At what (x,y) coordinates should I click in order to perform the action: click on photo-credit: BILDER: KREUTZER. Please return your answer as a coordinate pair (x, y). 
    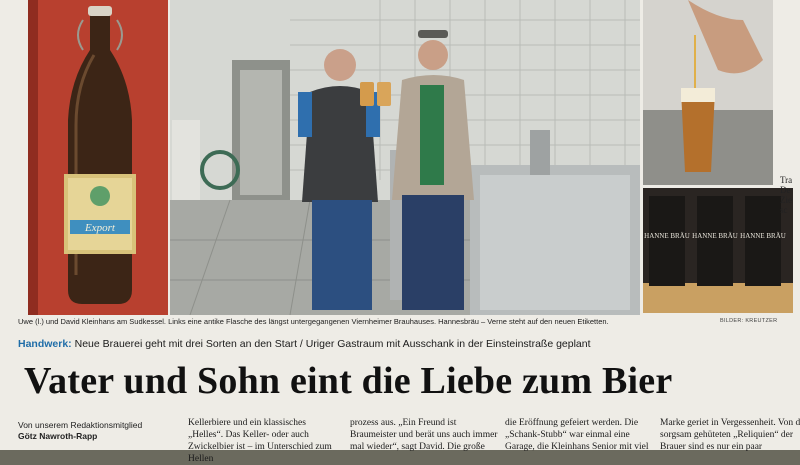
    Looking at the image, I should click on (749, 321).